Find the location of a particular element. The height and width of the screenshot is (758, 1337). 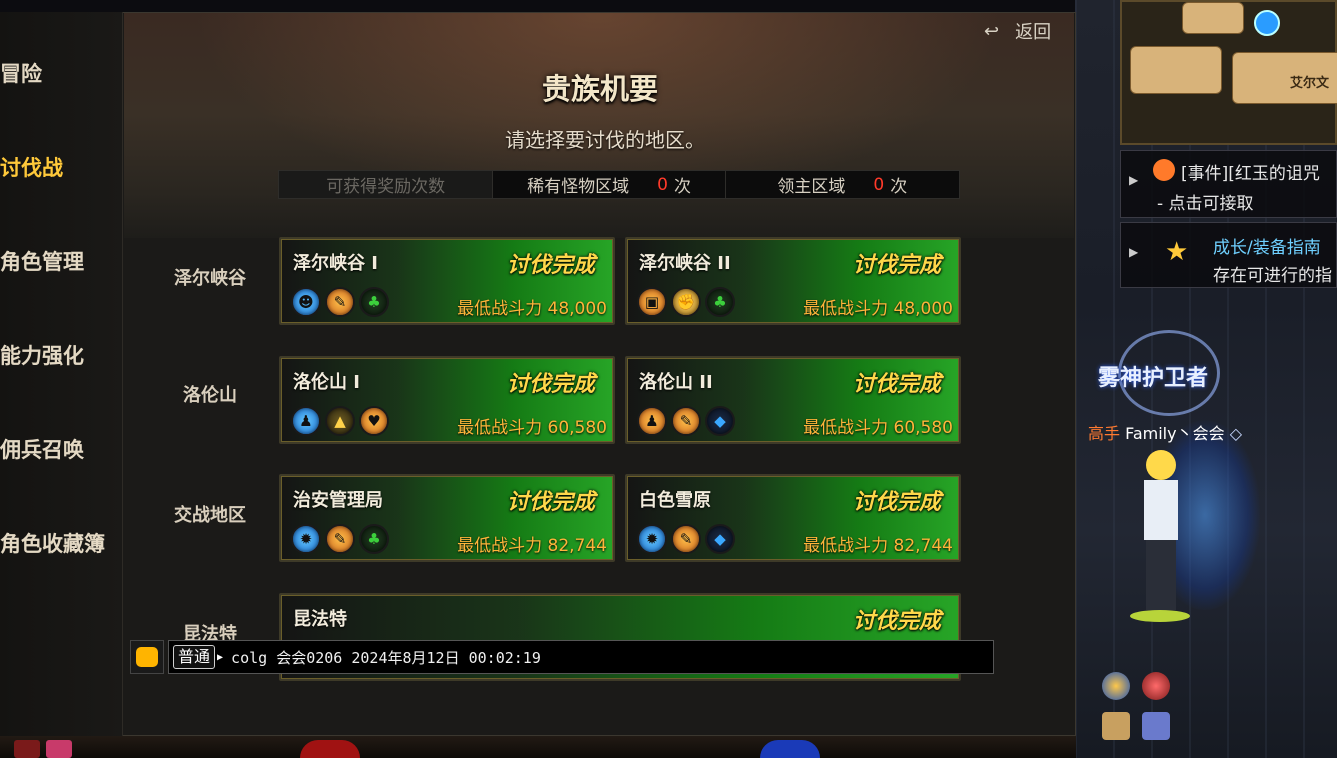

reward-count-bar: 可获得奖励次数 稀有怪物区域 0 次 领主区域 0 次 is located at coordinates (619, 184).